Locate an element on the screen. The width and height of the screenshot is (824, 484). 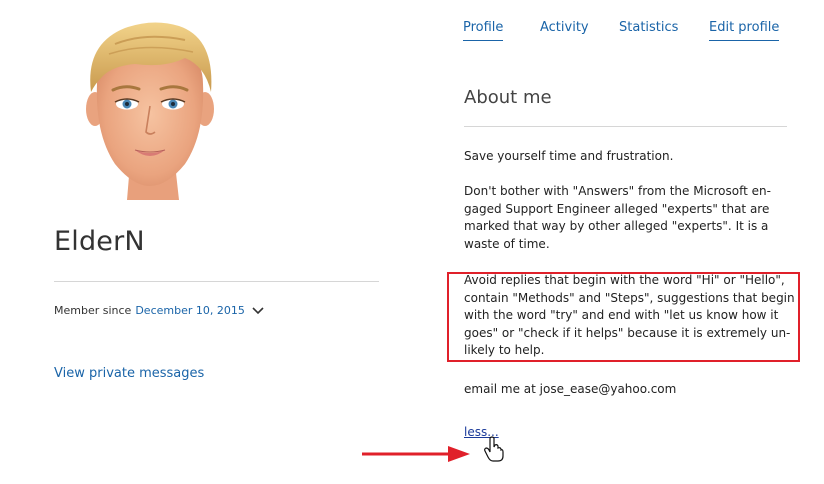
tab-profile: Profile is located at coordinates (483, 30).